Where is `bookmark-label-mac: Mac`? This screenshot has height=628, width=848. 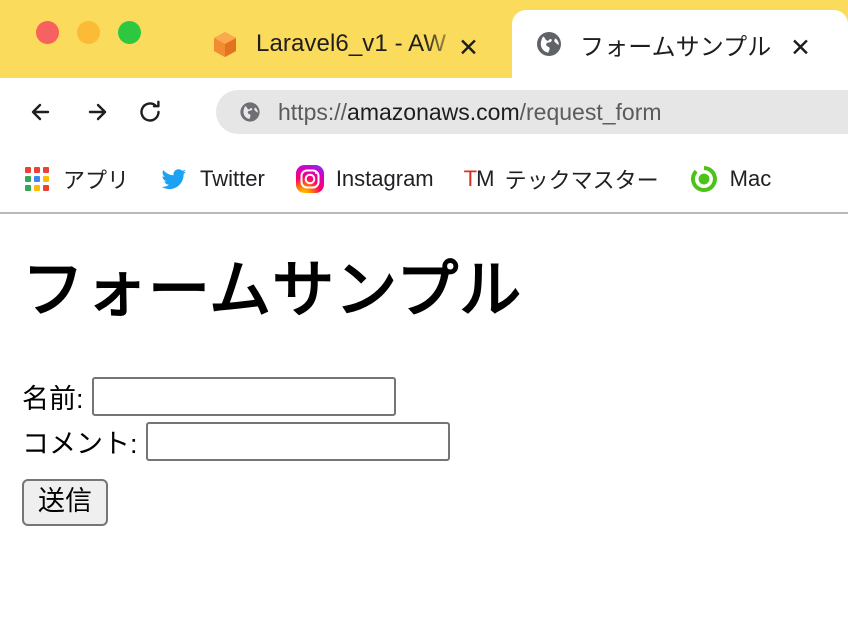 bookmark-label-mac: Mac is located at coordinates (750, 178).